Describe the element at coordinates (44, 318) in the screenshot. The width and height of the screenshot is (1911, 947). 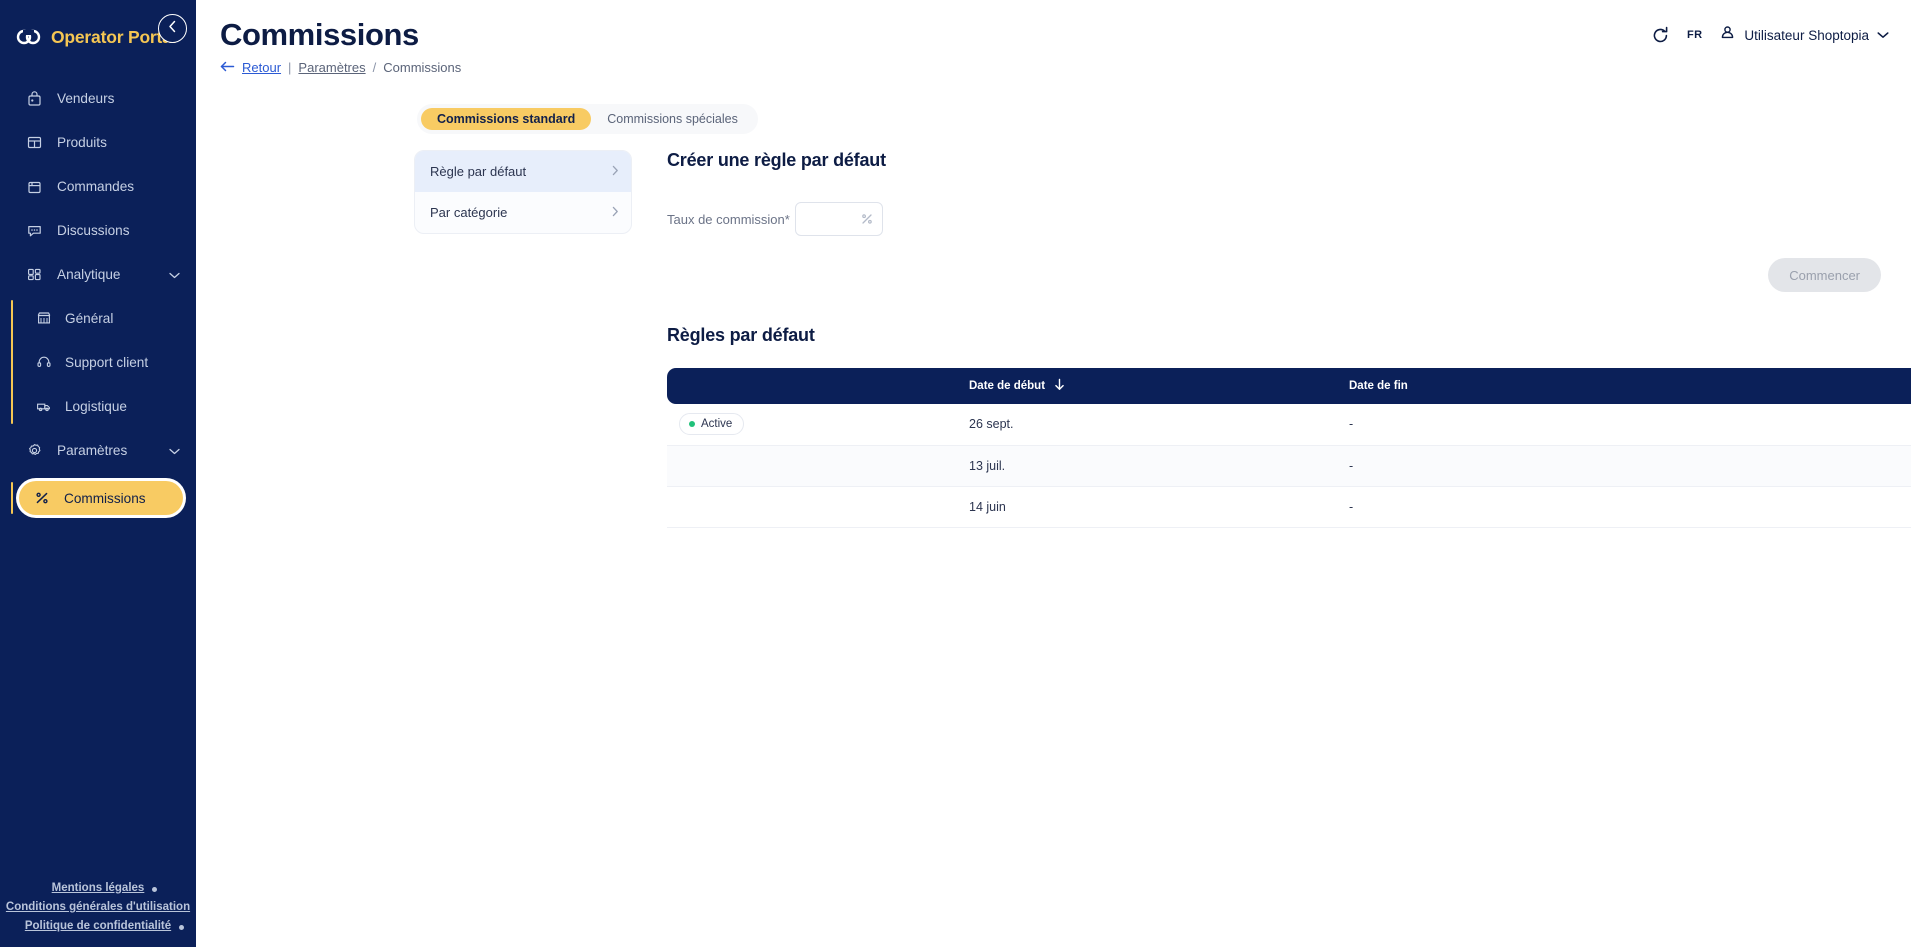
I see `storefront-icon` at that location.